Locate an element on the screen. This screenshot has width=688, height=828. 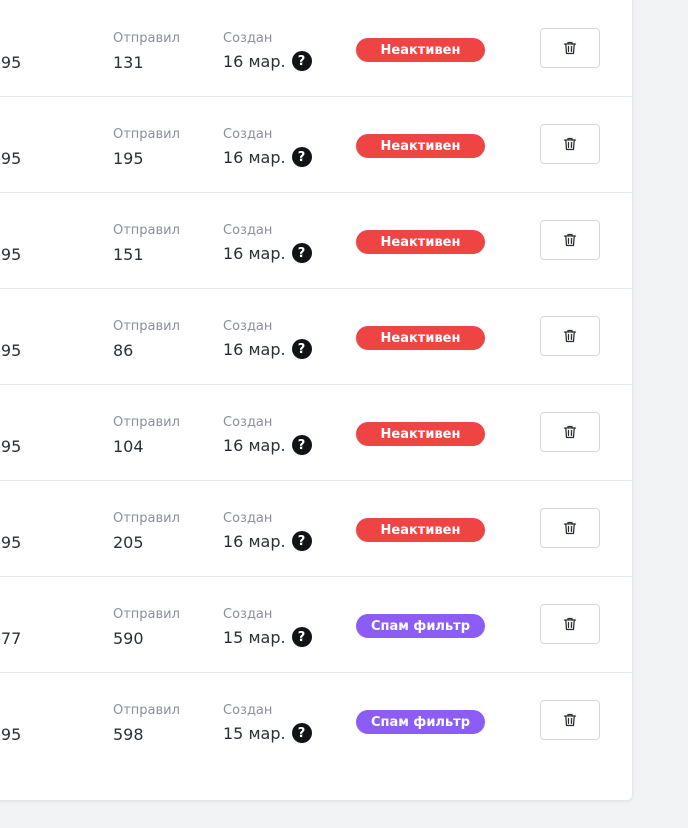
sent-count: 598 is located at coordinates (128, 734).